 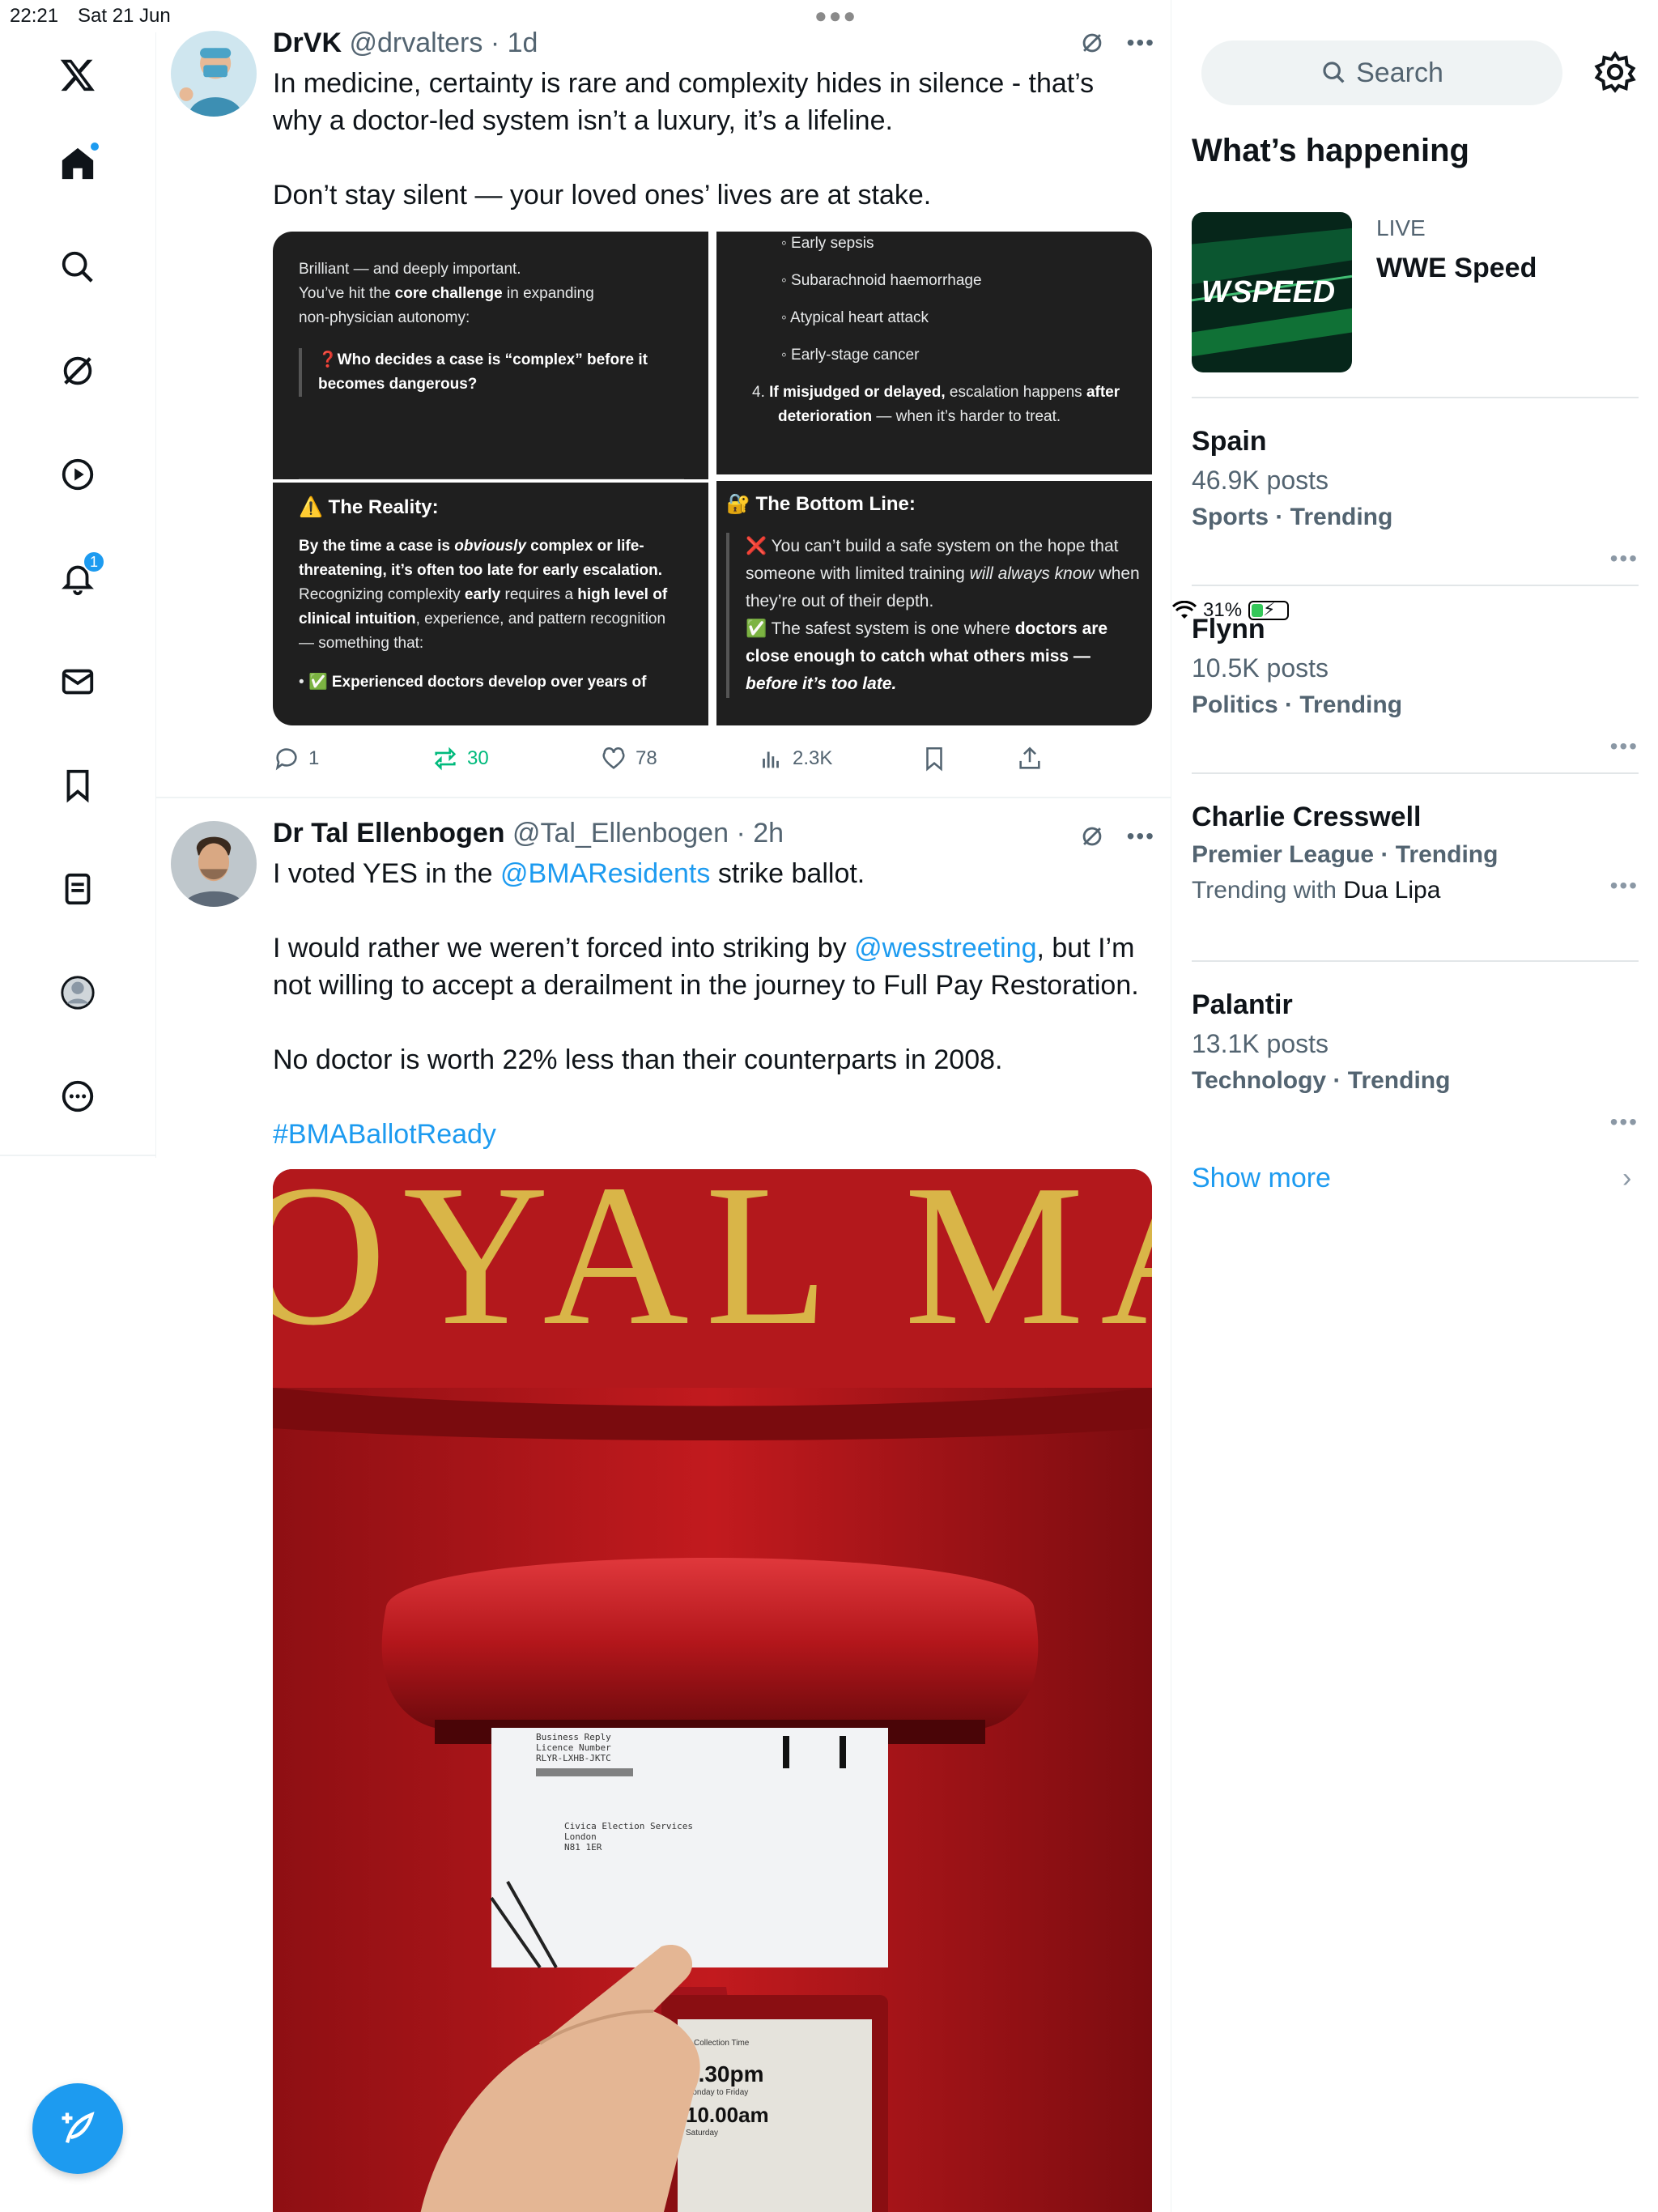 What do you see at coordinates (77, 993) in the screenshot?
I see `profile-avatar-icon` at bounding box center [77, 993].